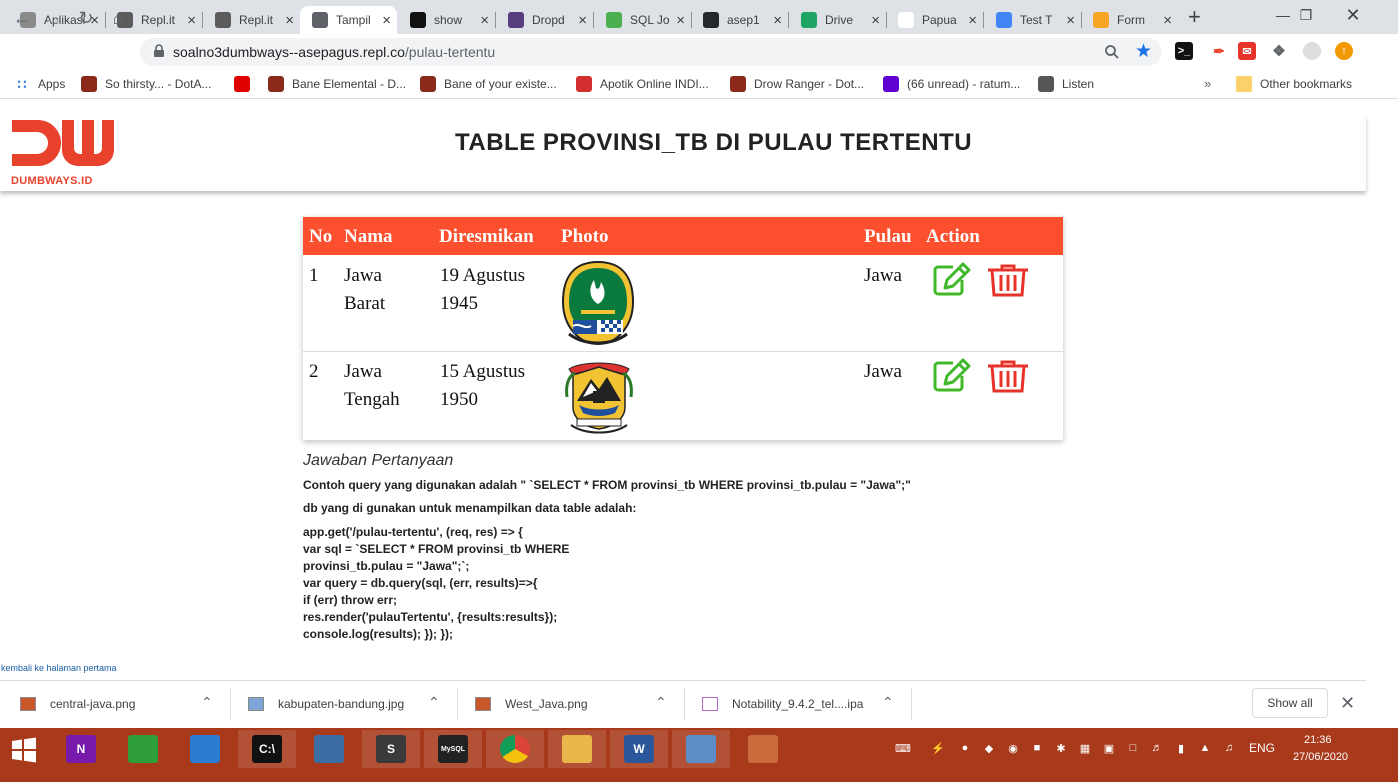 This screenshot has width=1398, height=782. What do you see at coordinates (486, 236) in the screenshot?
I see `header-diresmikan: Diresmikan` at bounding box center [486, 236].